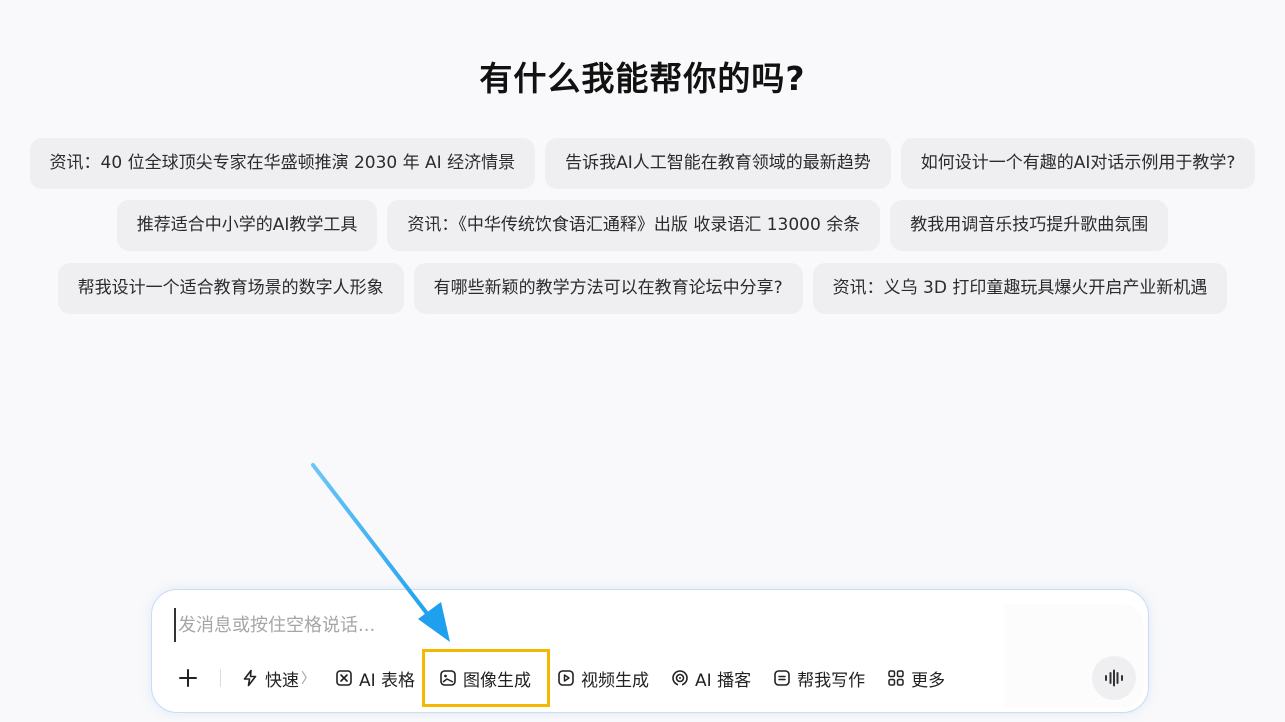 The height and width of the screenshot is (722, 1285). I want to click on add-attachment-button, so click(188, 678).